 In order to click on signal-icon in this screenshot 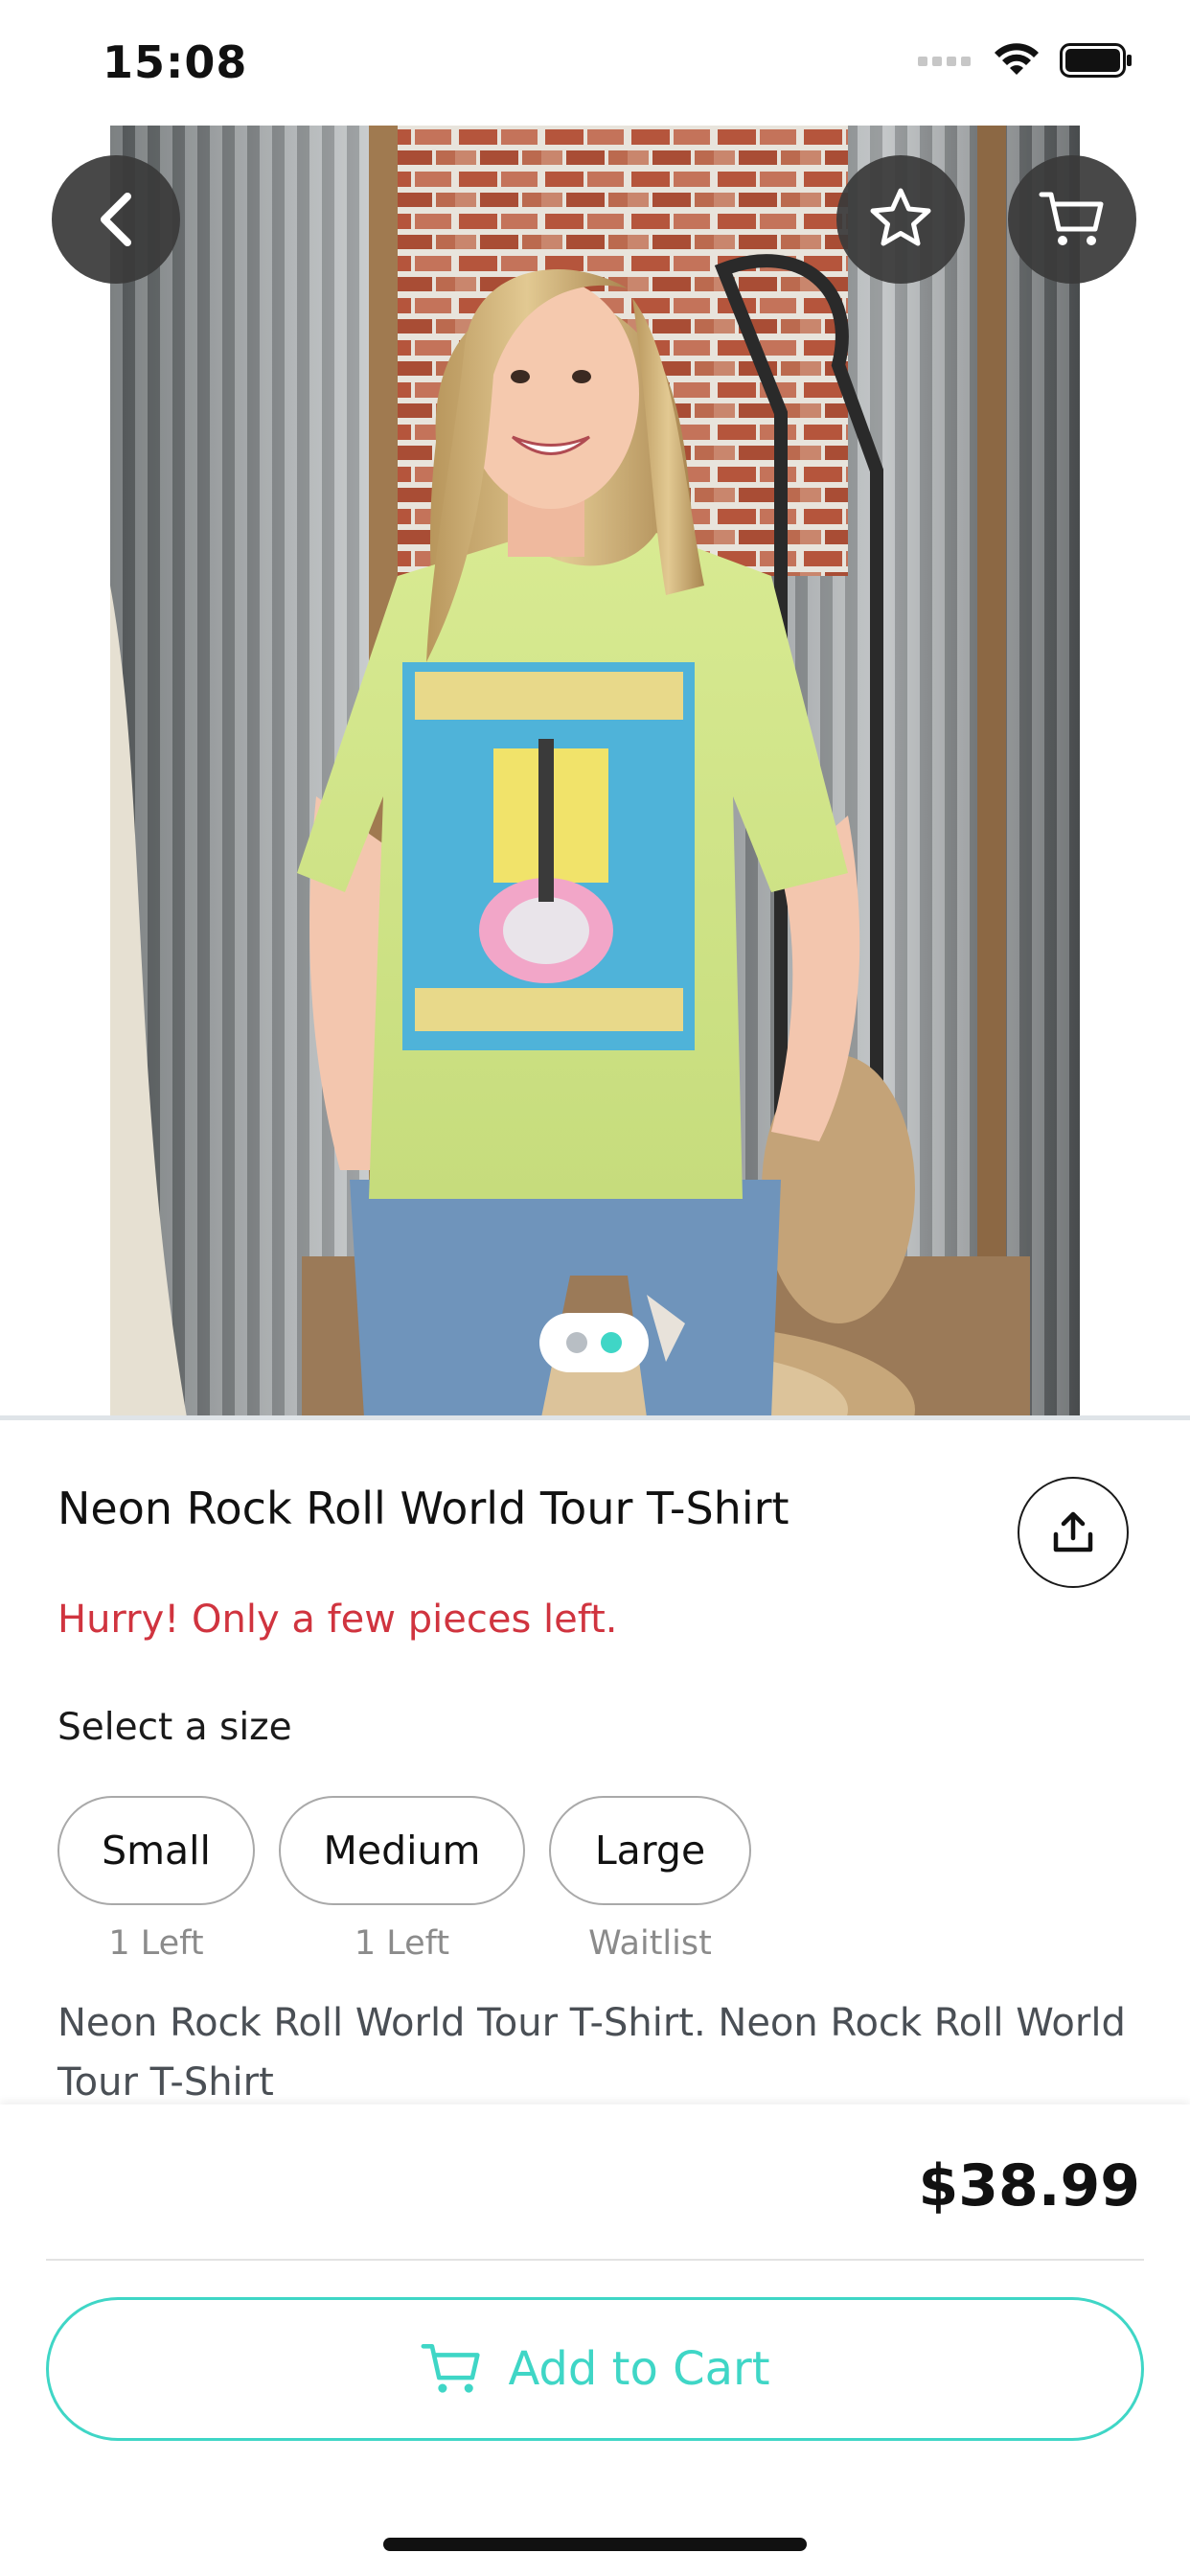, I will do `click(945, 62)`.